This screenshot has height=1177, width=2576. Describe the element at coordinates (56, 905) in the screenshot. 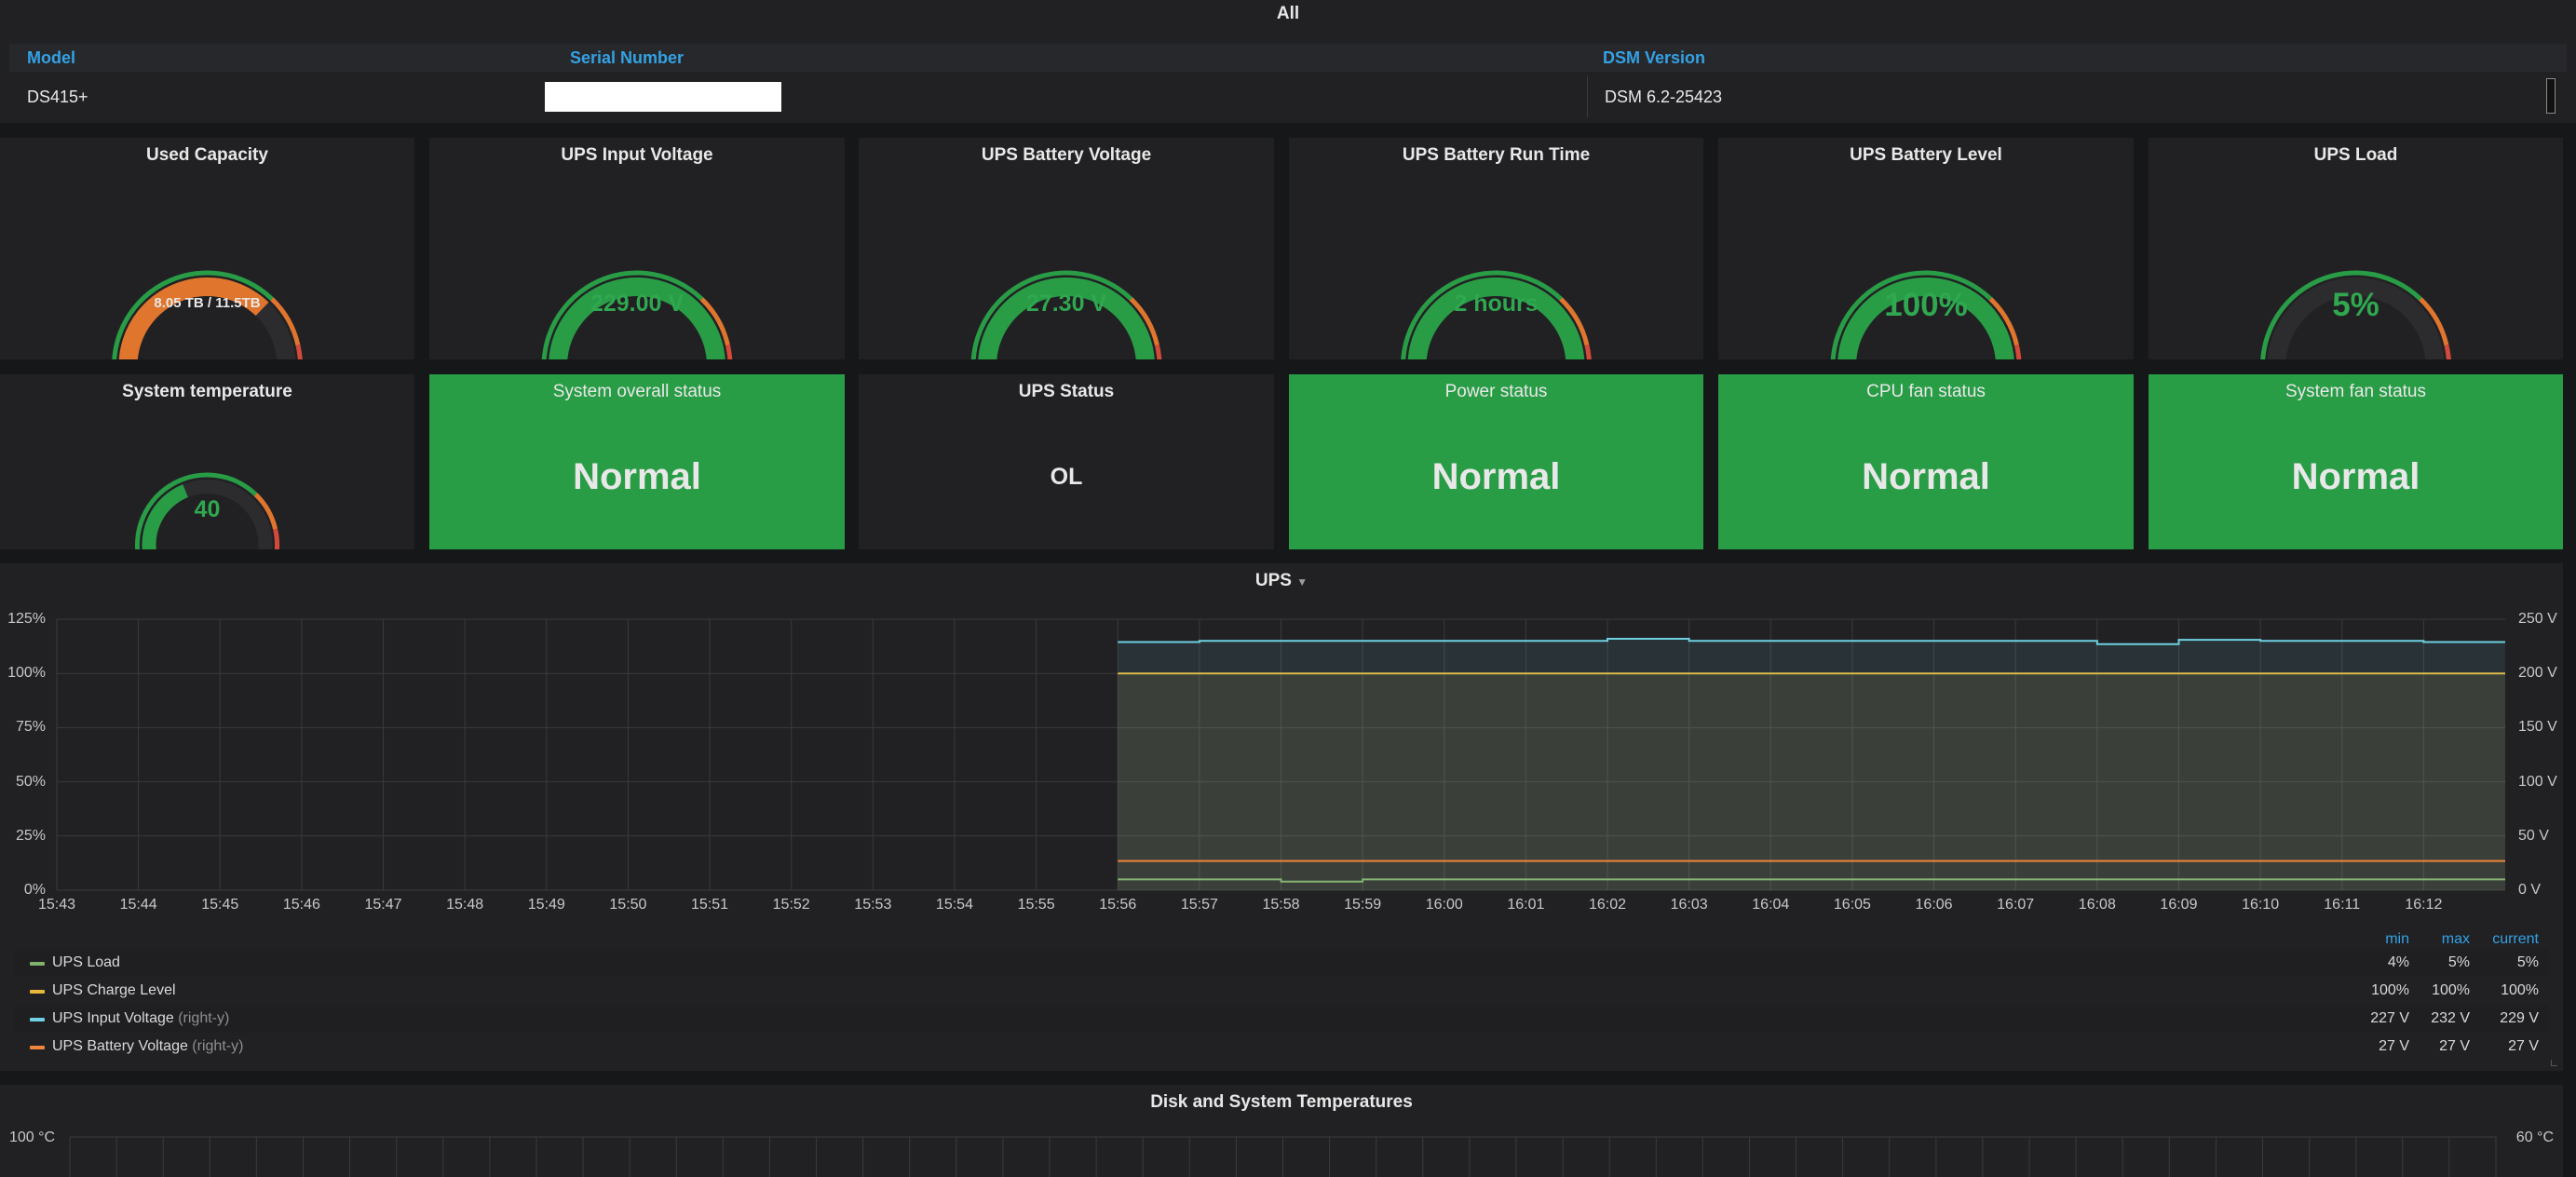

I see `x-tick: 15:43` at that location.